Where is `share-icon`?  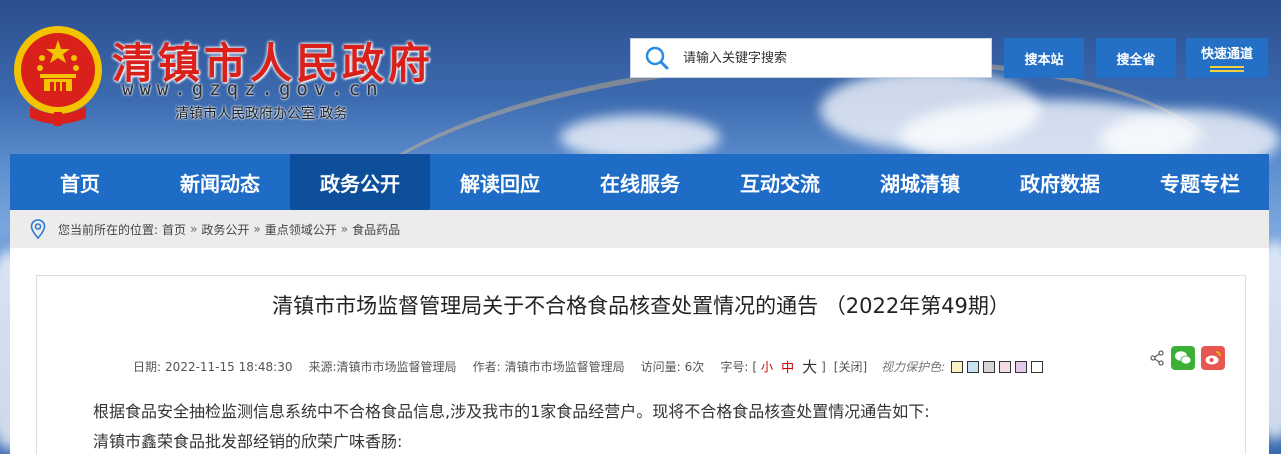 share-icon is located at coordinates (1157, 358).